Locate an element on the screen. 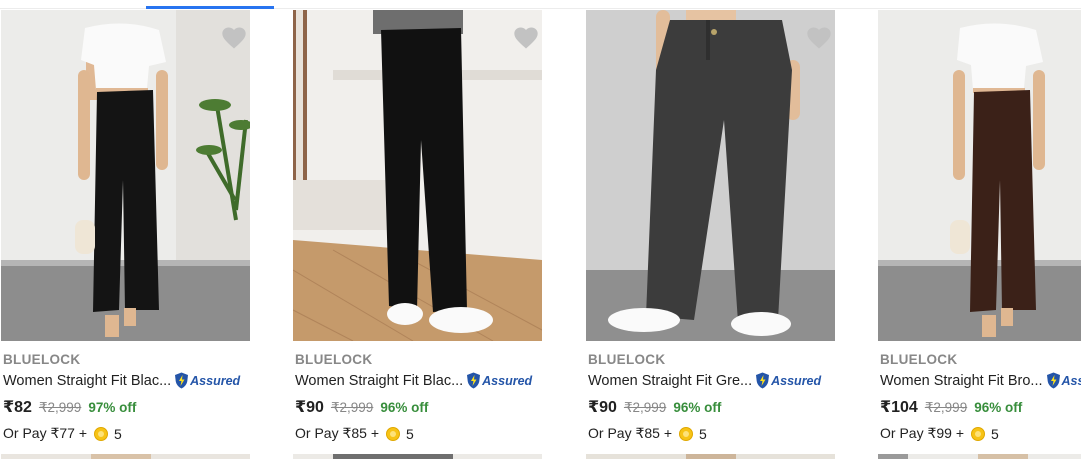 This screenshot has width=1081, height=459. product-title: Women Straight Fit Gre... Assured is located at coordinates (704, 380).